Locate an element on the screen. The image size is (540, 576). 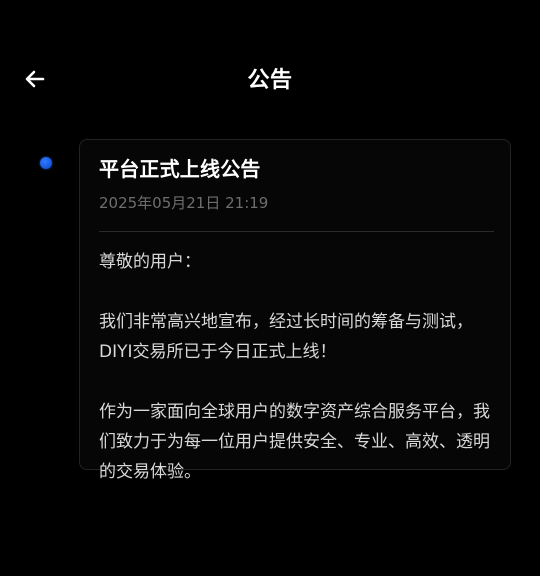
announcement-title: 平台正式上线公告 is located at coordinates (180, 169).